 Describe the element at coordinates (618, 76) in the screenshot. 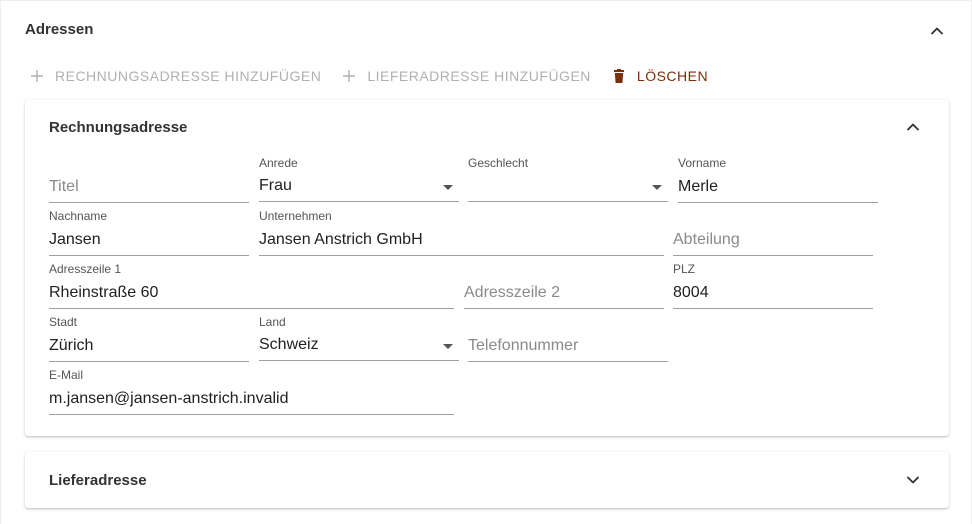

I see `trash-icon` at that location.